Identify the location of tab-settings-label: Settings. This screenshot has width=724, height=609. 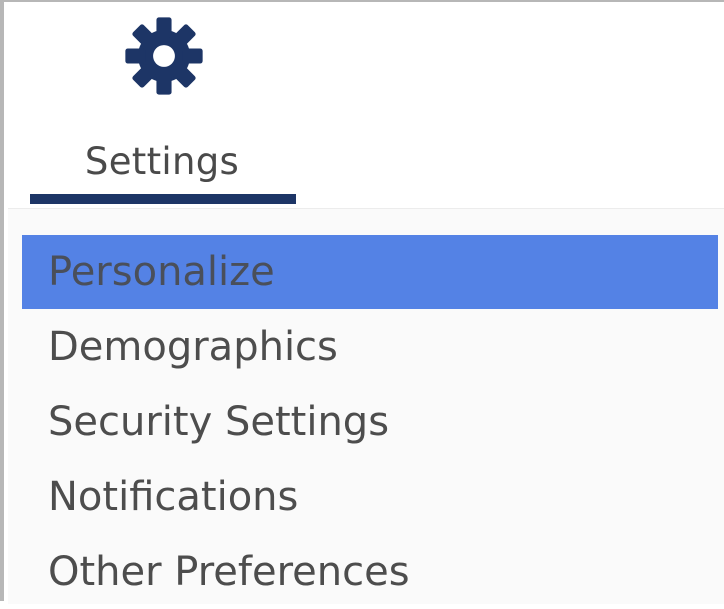
(162, 161).